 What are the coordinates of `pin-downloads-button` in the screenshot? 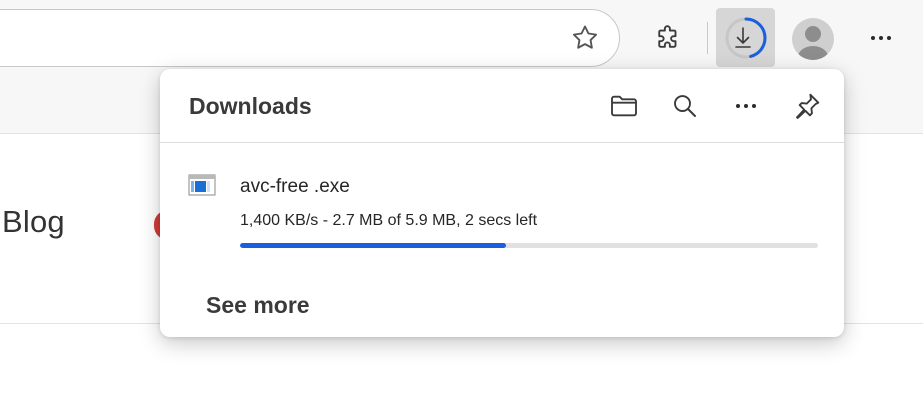 It's located at (807, 106).